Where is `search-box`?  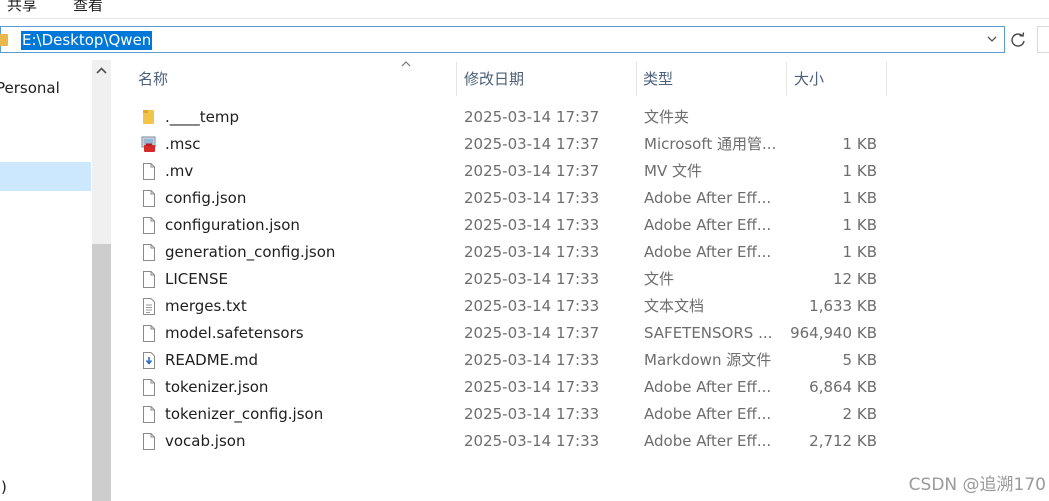
search-box is located at coordinates (1043, 39).